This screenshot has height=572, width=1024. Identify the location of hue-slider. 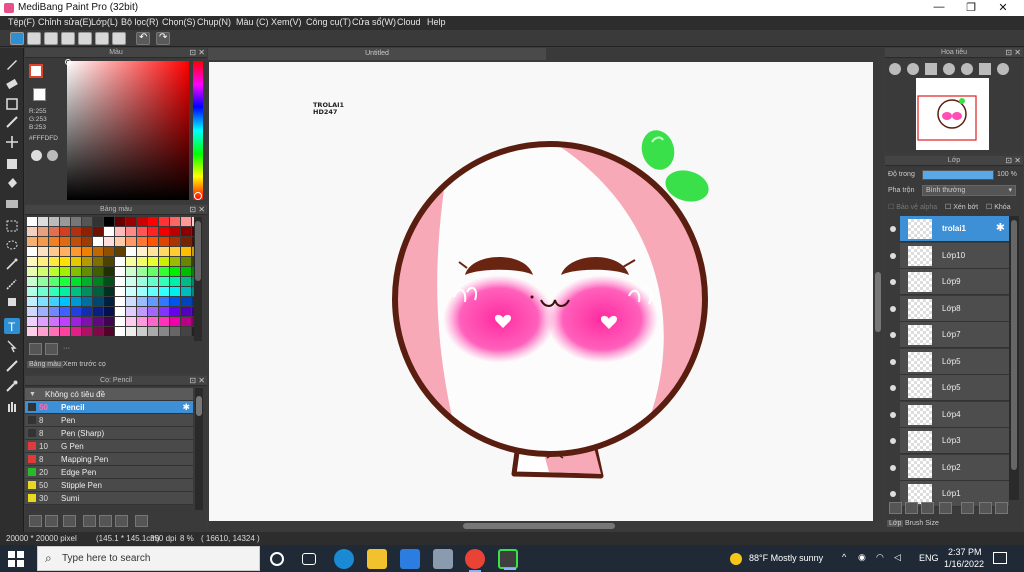
(198, 130).